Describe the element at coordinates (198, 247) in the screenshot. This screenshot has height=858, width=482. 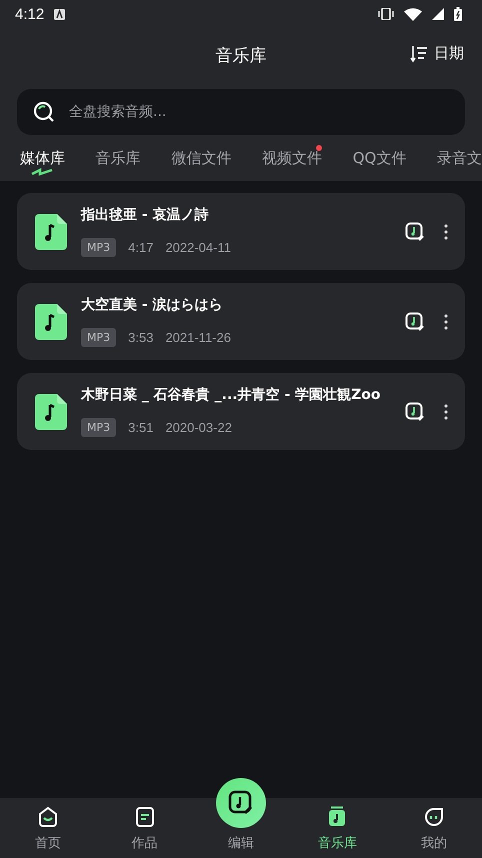
I see `file-date: 2022-04-11` at that location.